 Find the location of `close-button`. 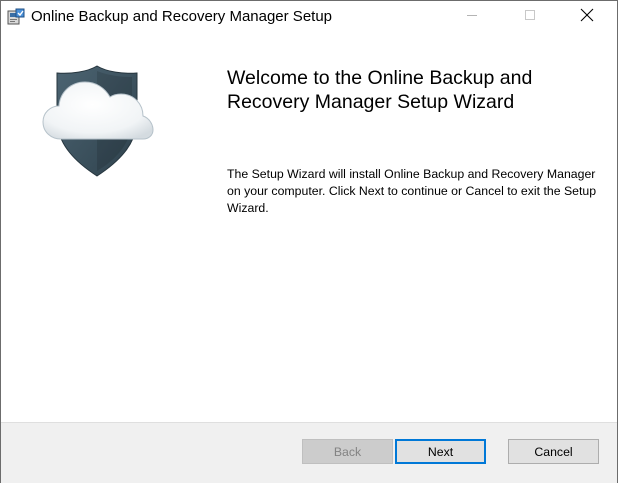

close-button is located at coordinates (587, 17).